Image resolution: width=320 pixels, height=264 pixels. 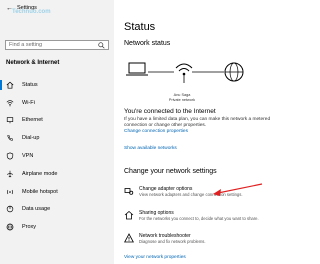 What do you see at coordinates (28, 156) in the screenshot?
I see `sidebar-item-label: VPN` at bounding box center [28, 156].